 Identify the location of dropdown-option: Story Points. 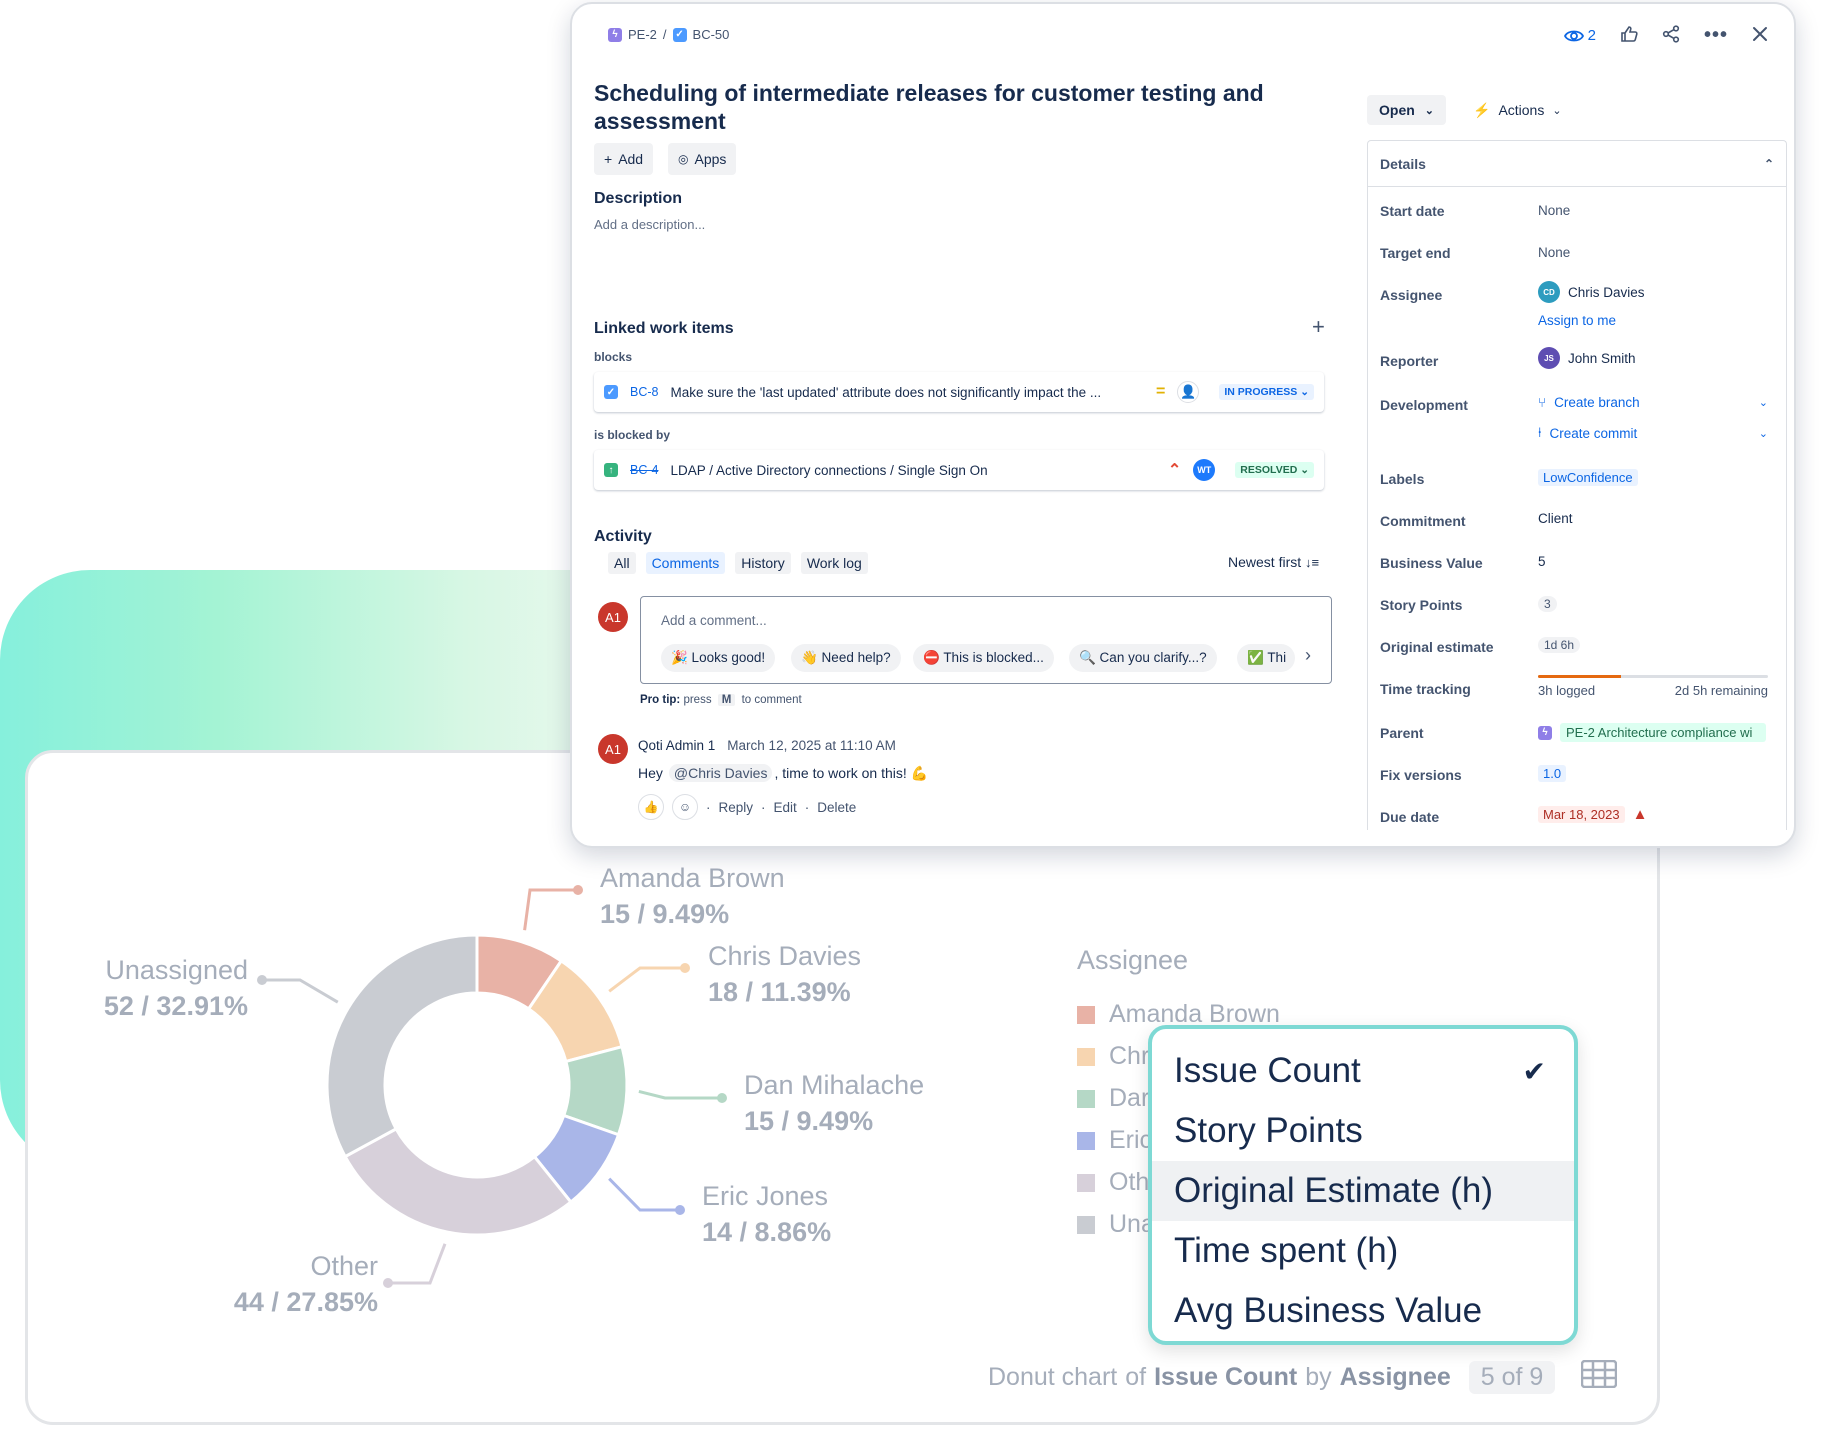
(1363, 1131).